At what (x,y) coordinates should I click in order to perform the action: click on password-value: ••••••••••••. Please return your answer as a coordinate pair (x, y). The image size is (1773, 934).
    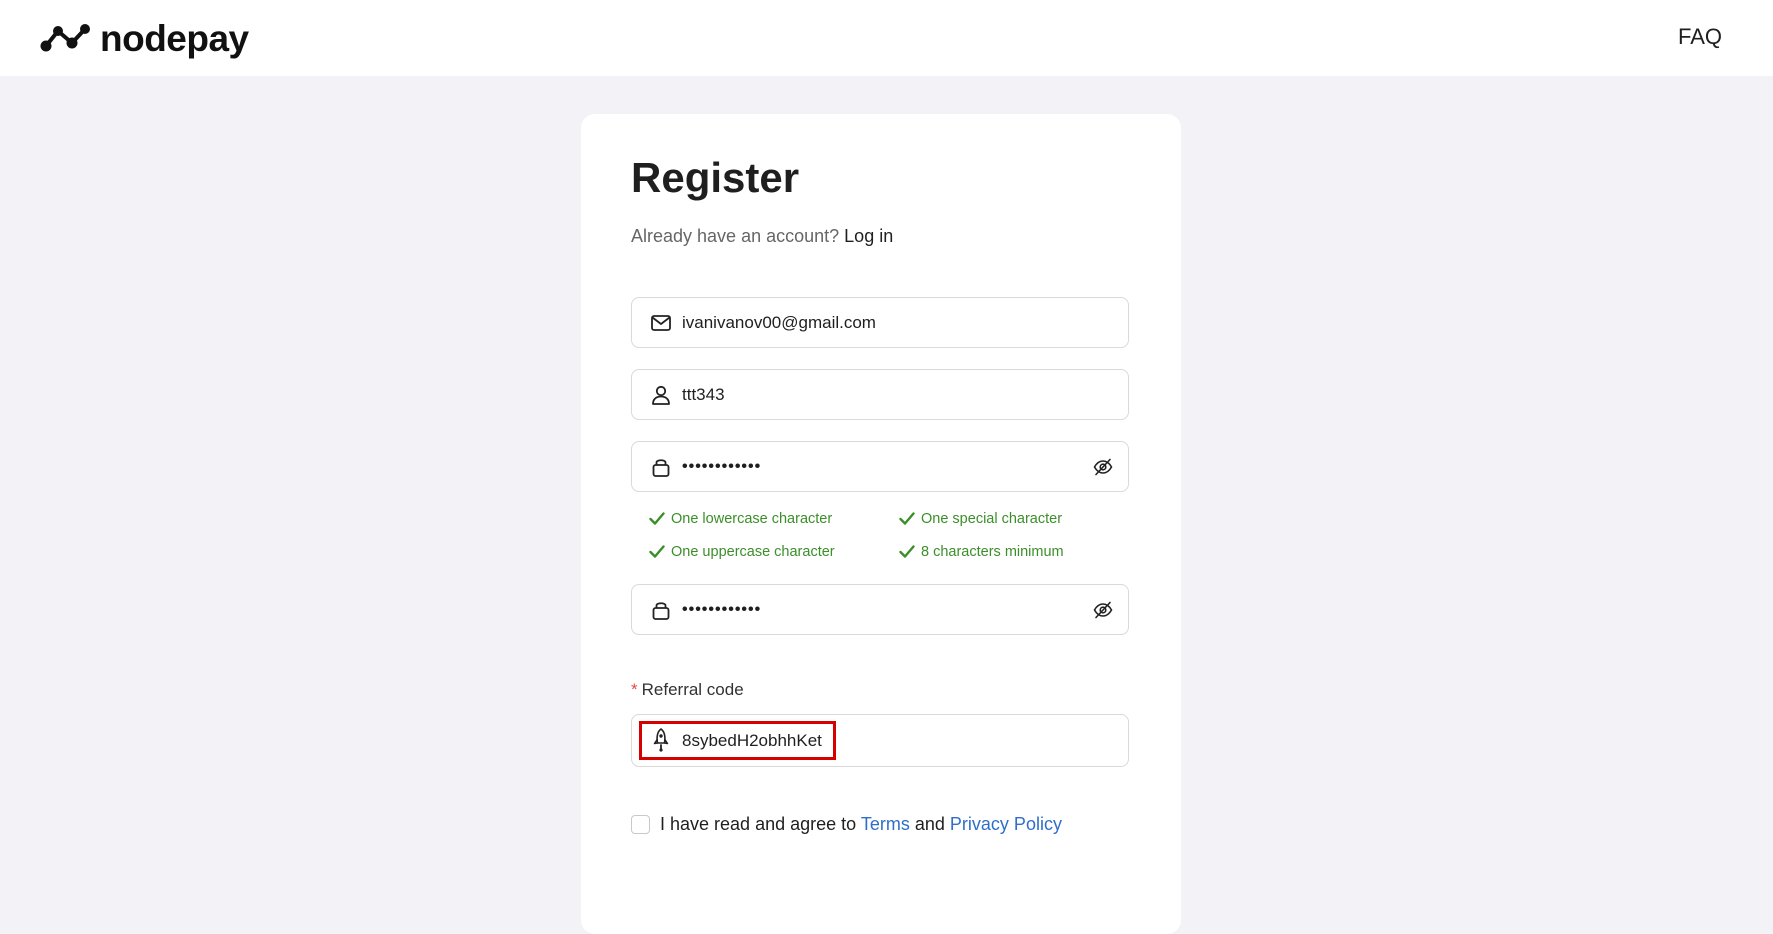
    Looking at the image, I should click on (722, 466).